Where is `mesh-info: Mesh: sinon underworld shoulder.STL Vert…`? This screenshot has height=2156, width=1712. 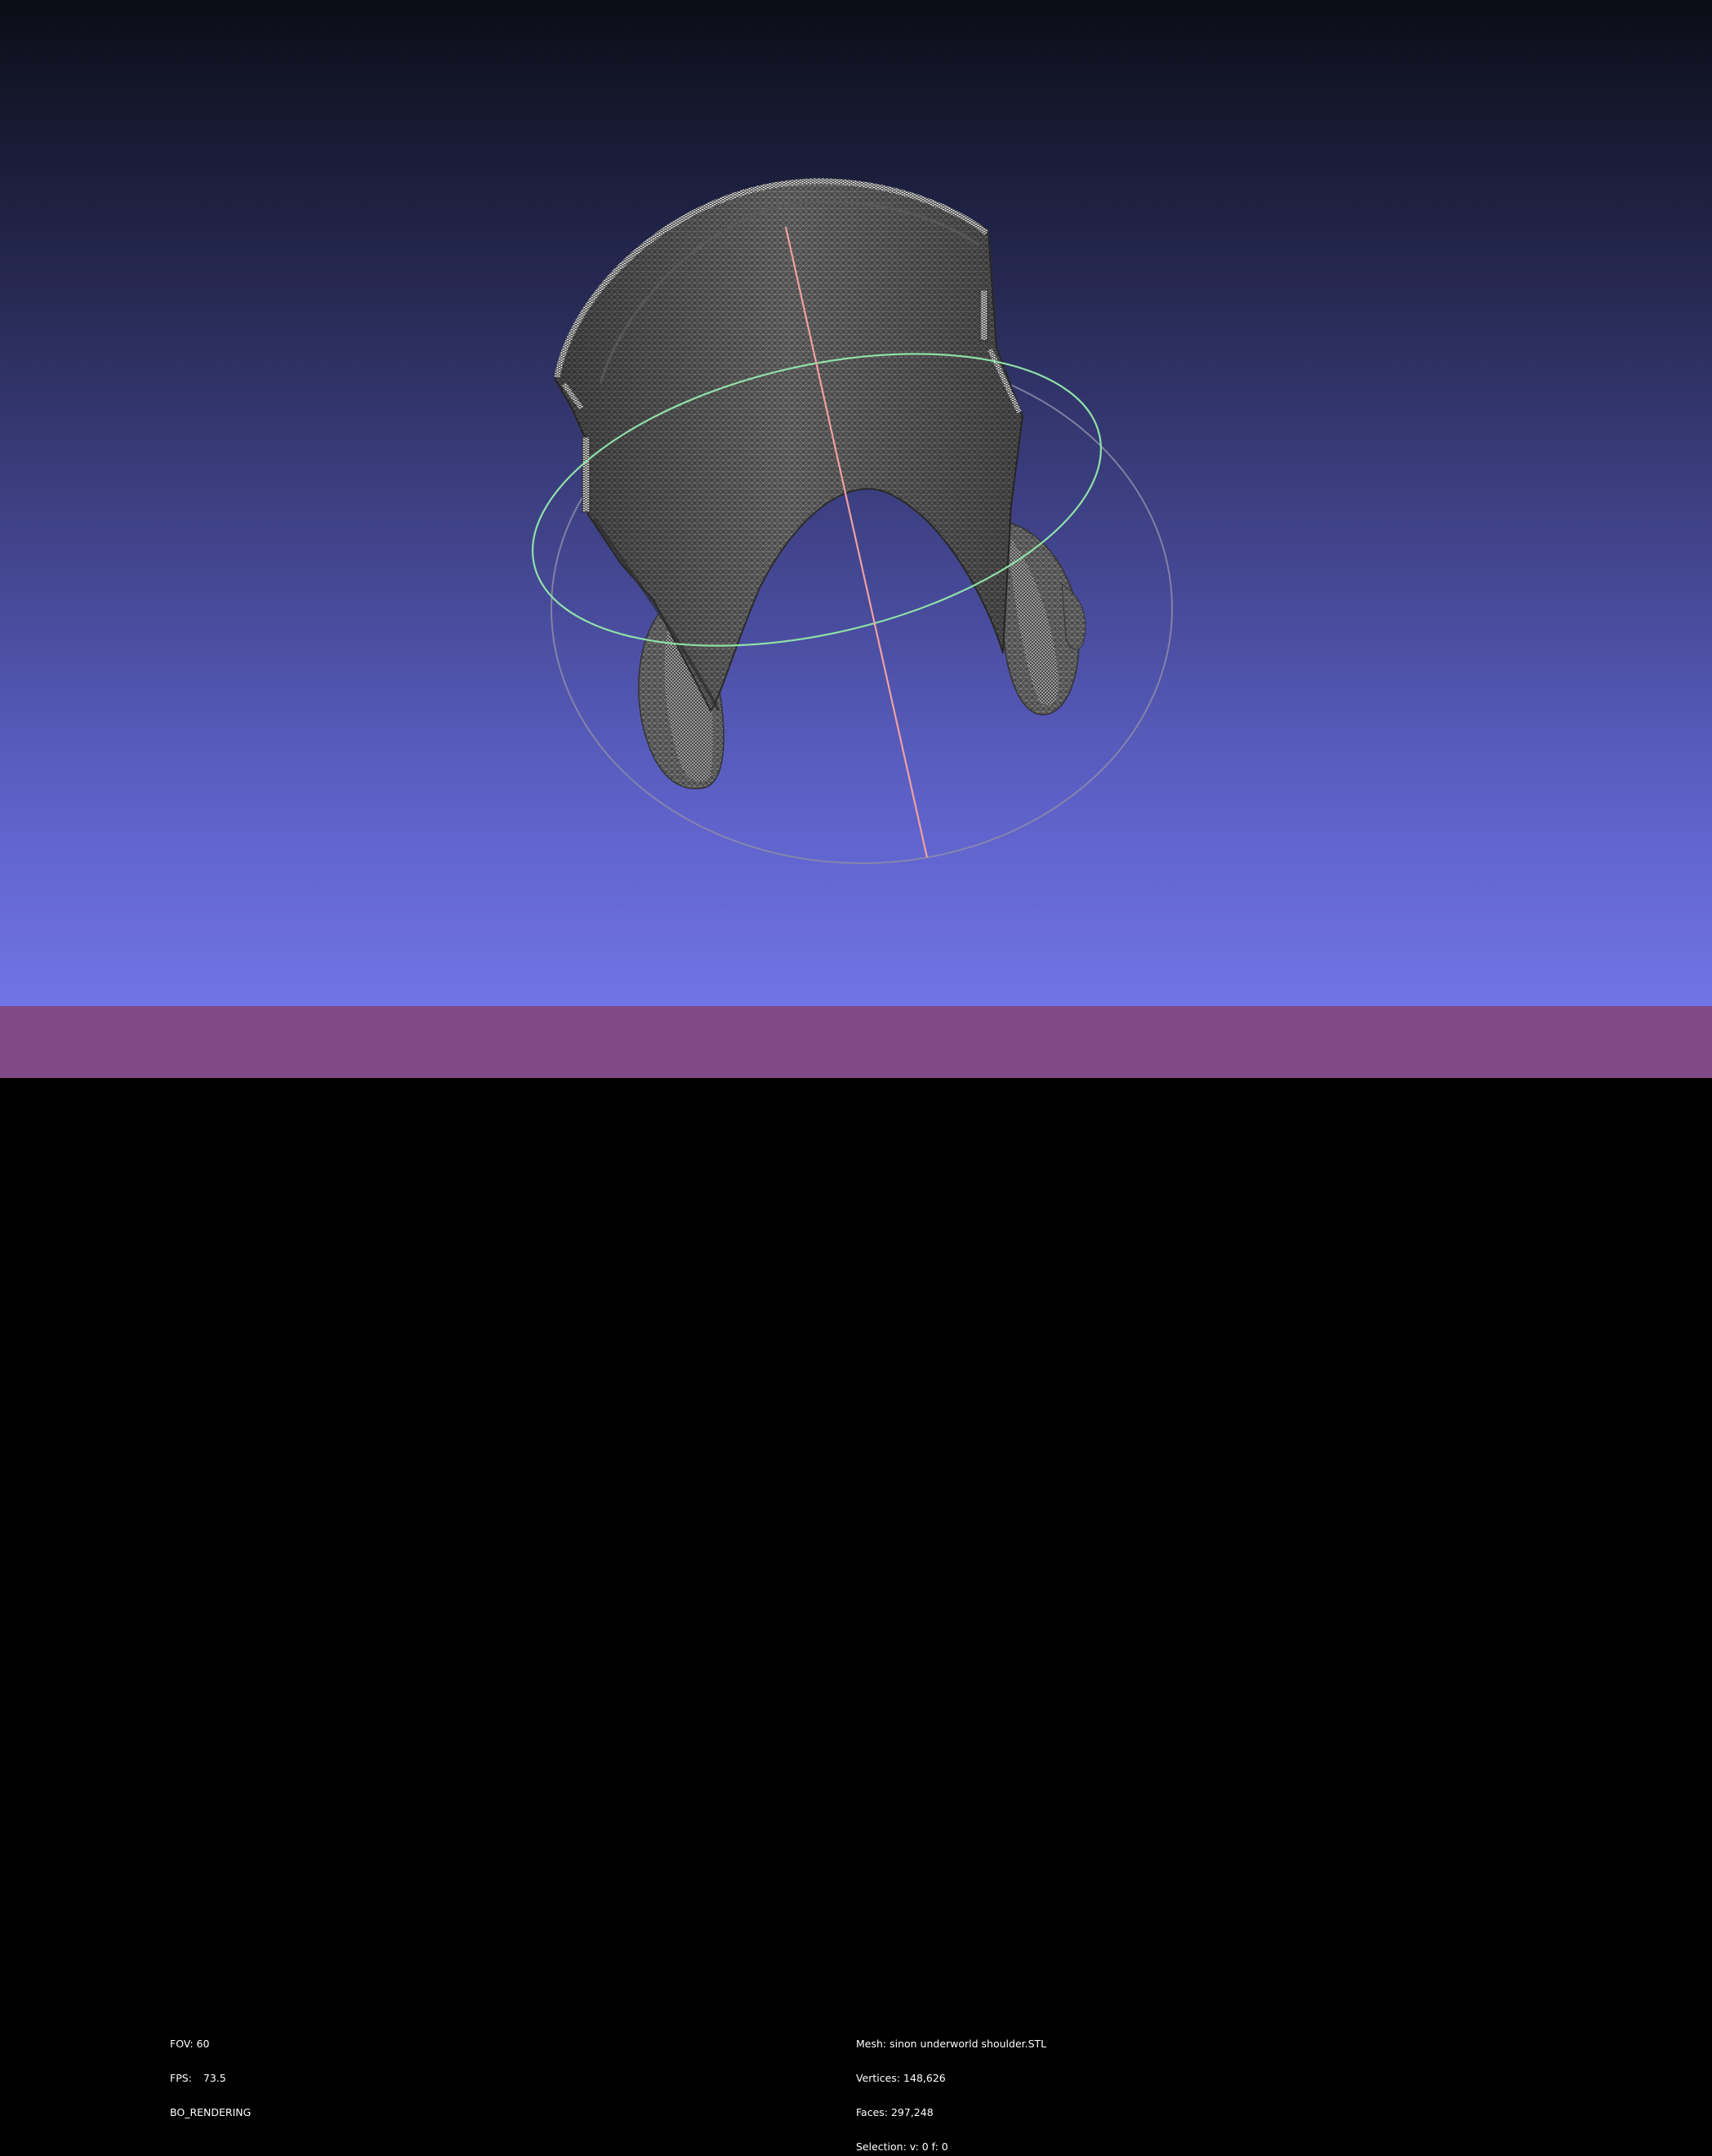
mesh-info: Mesh: sinon underworld shoulder.STL Vert… is located at coordinates (951, 2086).